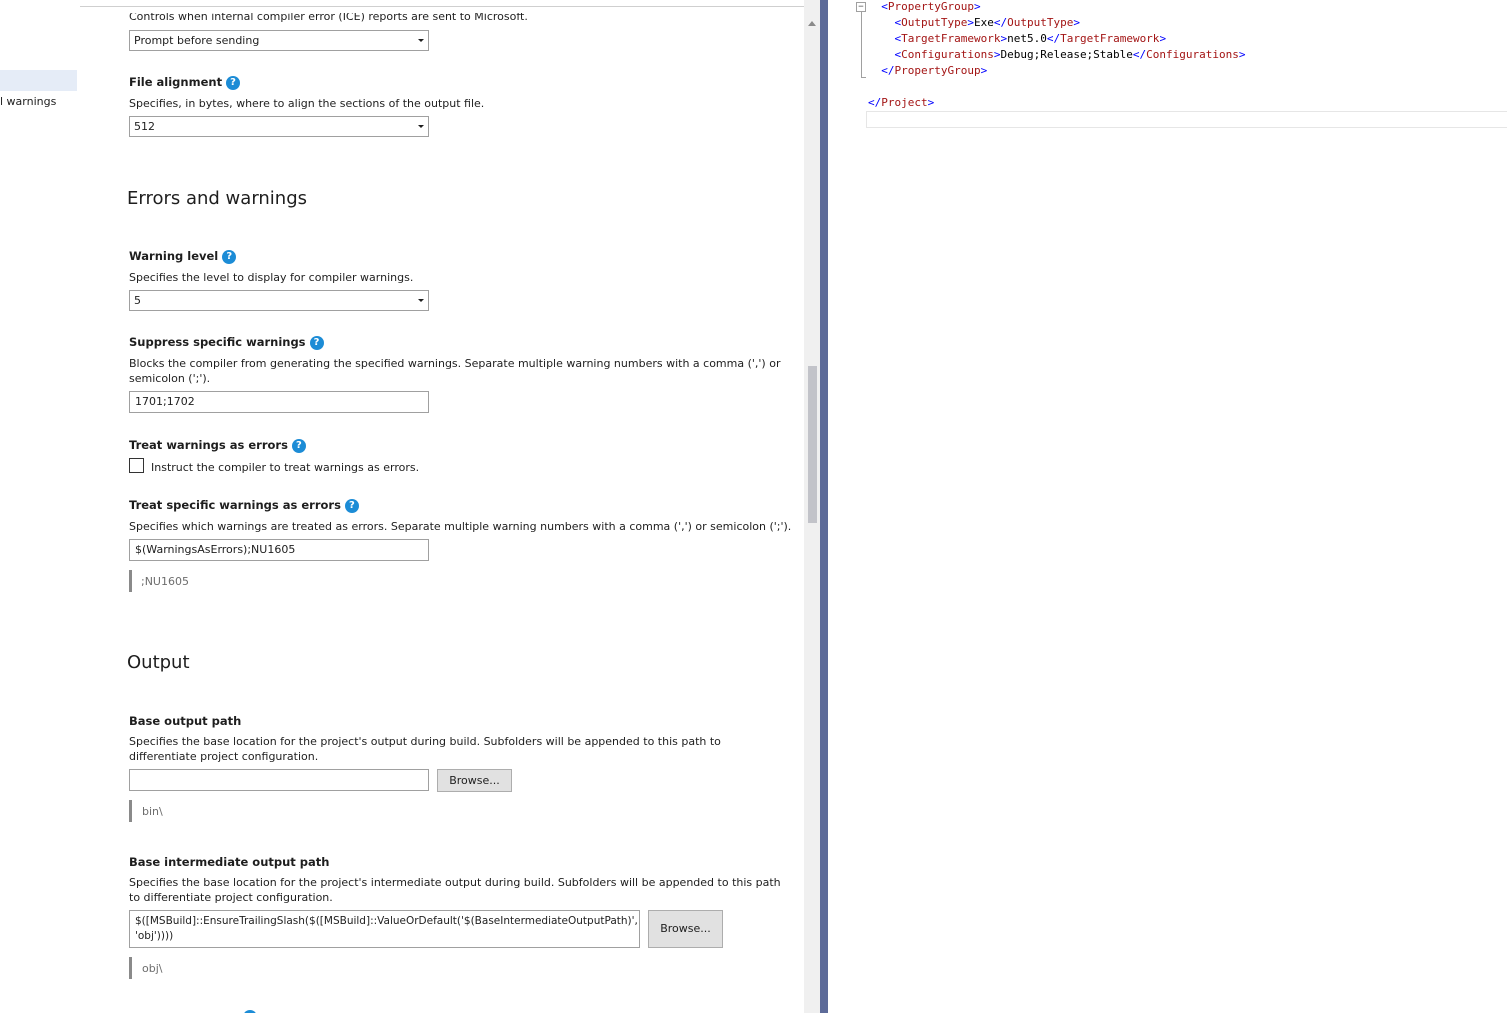 The width and height of the screenshot is (1507, 1013). What do you see at coordinates (231, 897) in the screenshot?
I see `base-intermediate-path-description-2: to differentiate project configuration.` at bounding box center [231, 897].